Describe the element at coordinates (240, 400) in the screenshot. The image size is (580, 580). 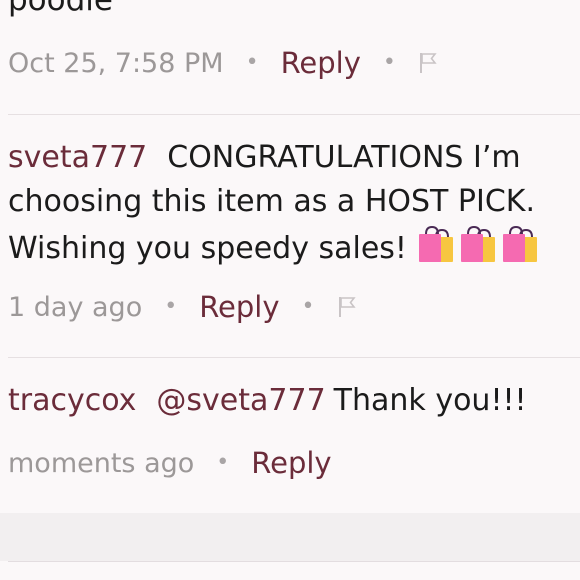
I see `comment-mention: @sveta777` at that location.